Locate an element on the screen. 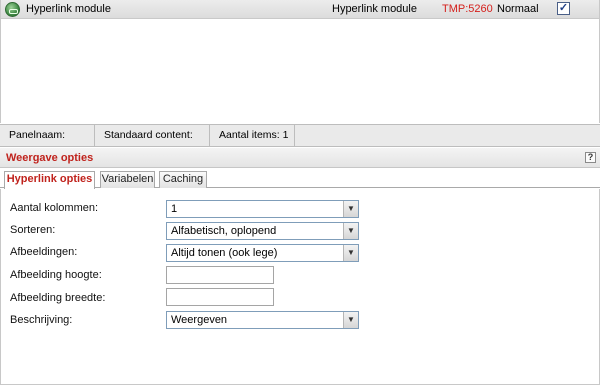  options-tabs: Hyperlink opties Variabelen Caching is located at coordinates (300, 179).